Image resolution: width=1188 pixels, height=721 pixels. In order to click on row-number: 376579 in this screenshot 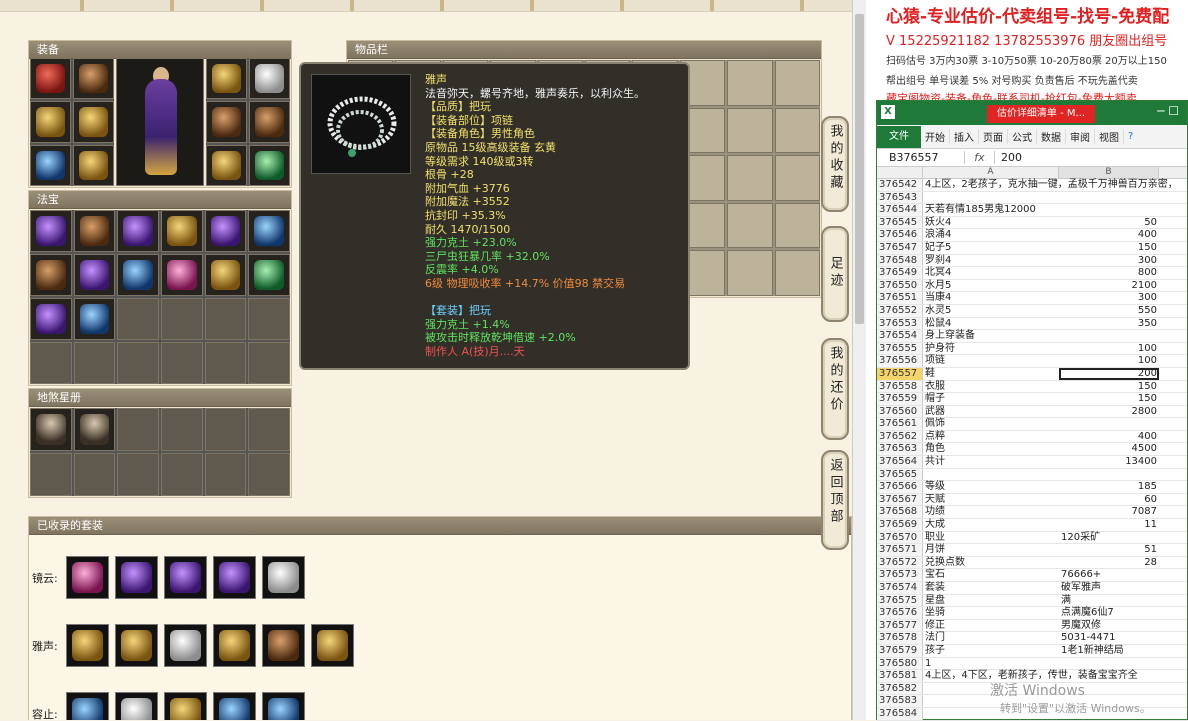, I will do `click(900, 650)`.